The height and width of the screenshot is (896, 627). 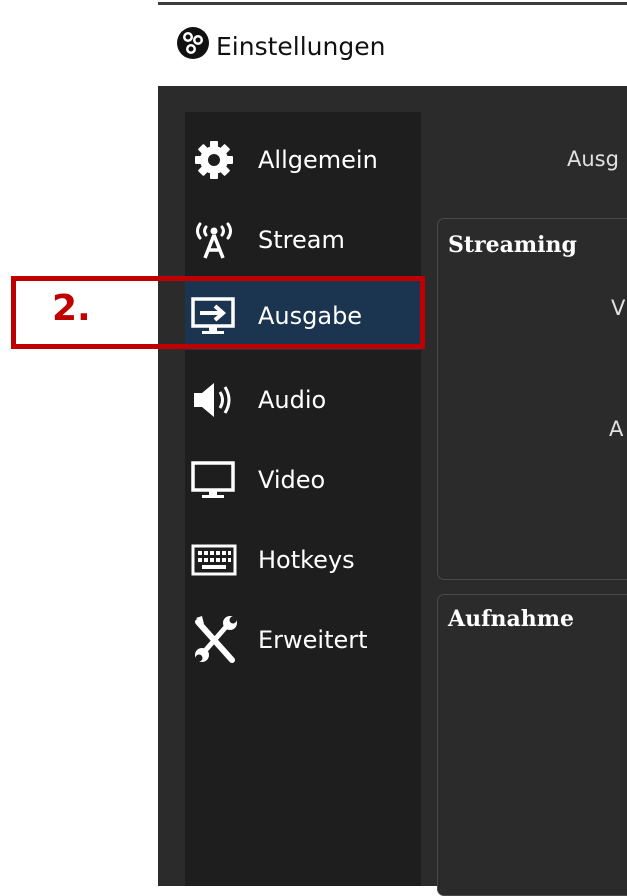 What do you see at coordinates (306, 560) in the screenshot?
I see `sidebar-item-label: Hotkeys` at bounding box center [306, 560].